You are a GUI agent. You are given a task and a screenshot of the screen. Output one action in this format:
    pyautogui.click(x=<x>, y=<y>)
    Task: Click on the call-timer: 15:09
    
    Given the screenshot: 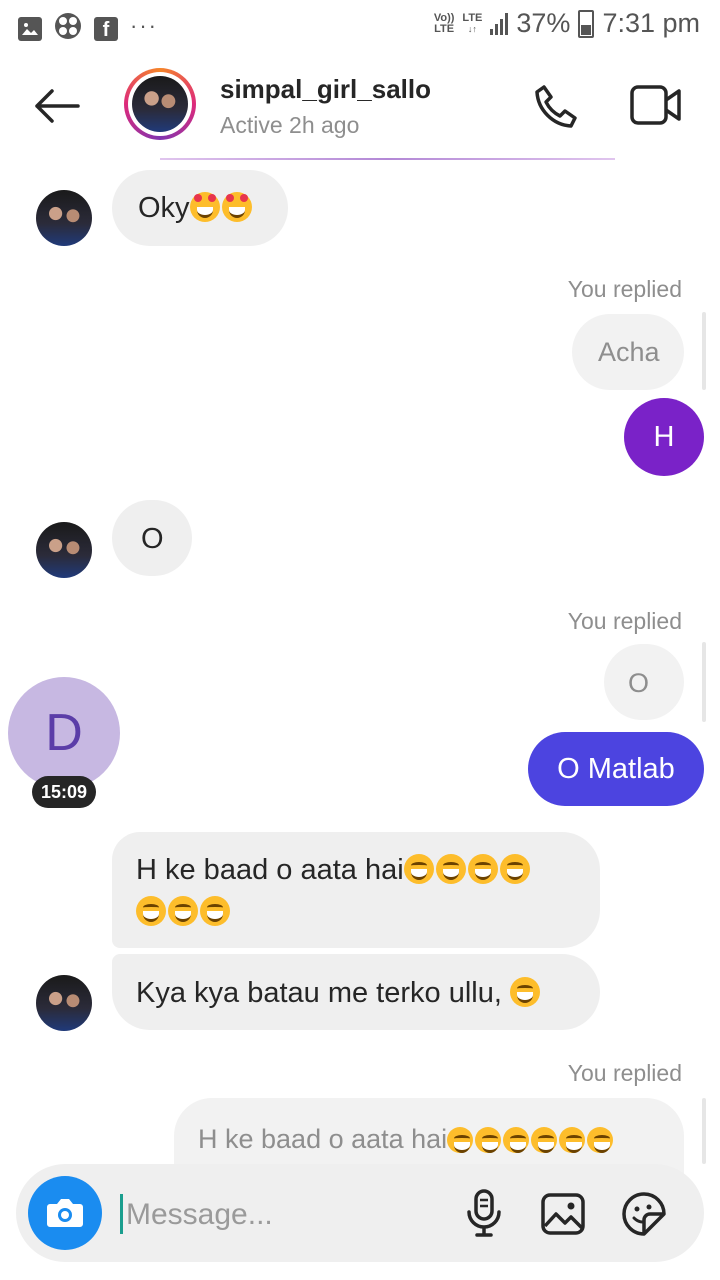 What is the action you would take?
    pyautogui.click(x=64, y=792)
    